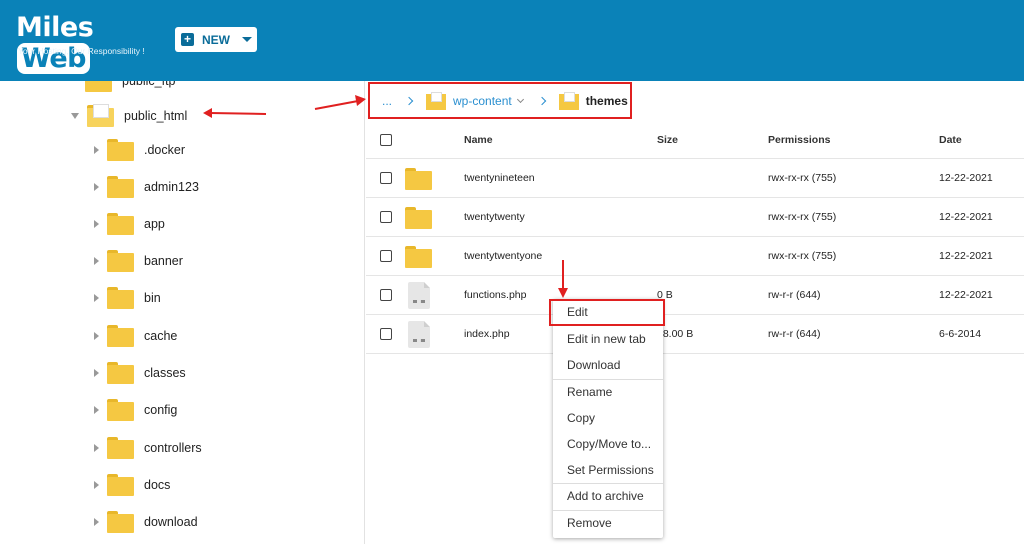 Image resolution: width=1024 pixels, height=544 pixels. I want to click on chevron-down-icon, so click(520, 99).